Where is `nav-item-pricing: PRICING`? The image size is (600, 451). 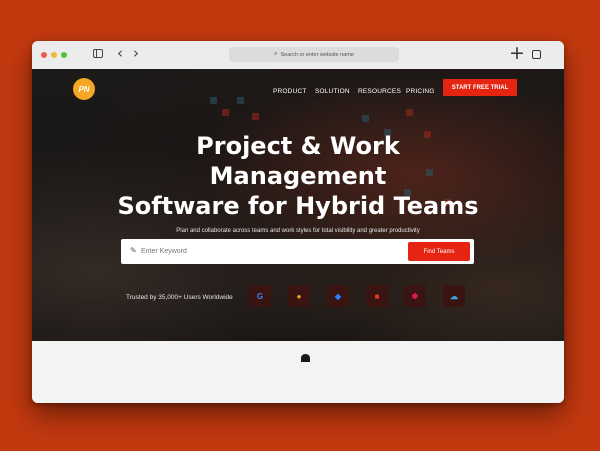 nav-item-pricing: PRICING is located at coordinates (420, 91).